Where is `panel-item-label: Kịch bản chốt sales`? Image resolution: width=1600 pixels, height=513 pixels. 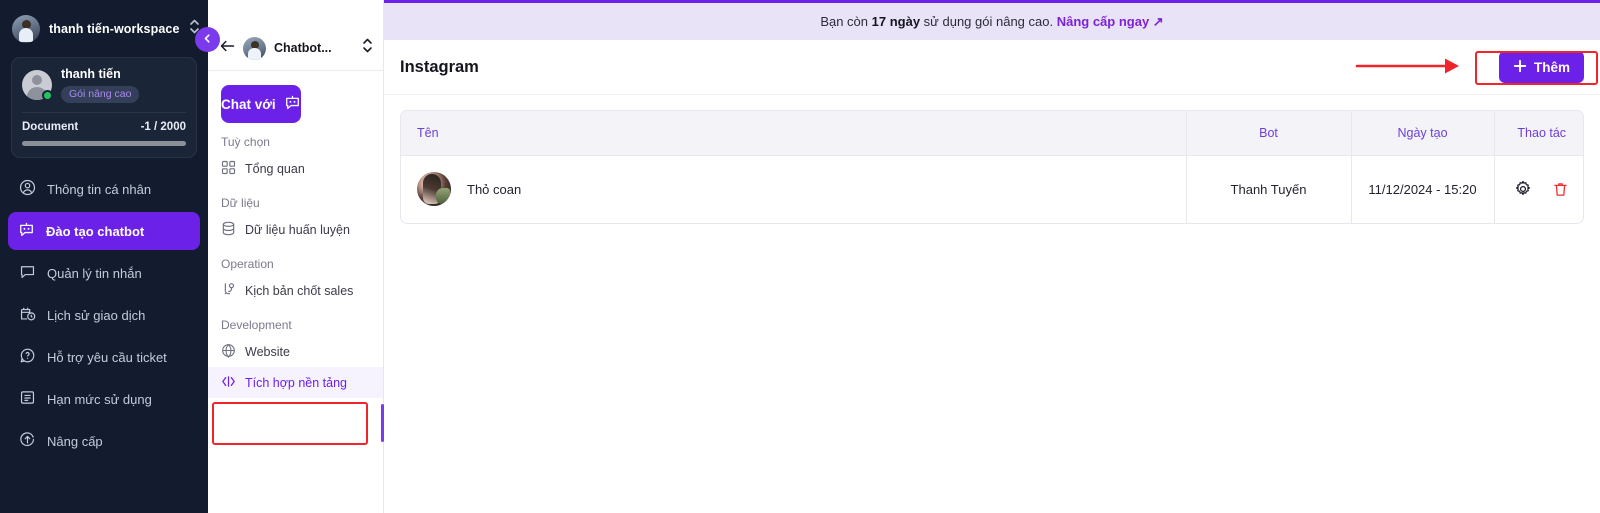
panel-item-label: Kịch bản chốt sales is located at coordinates (299, 290).